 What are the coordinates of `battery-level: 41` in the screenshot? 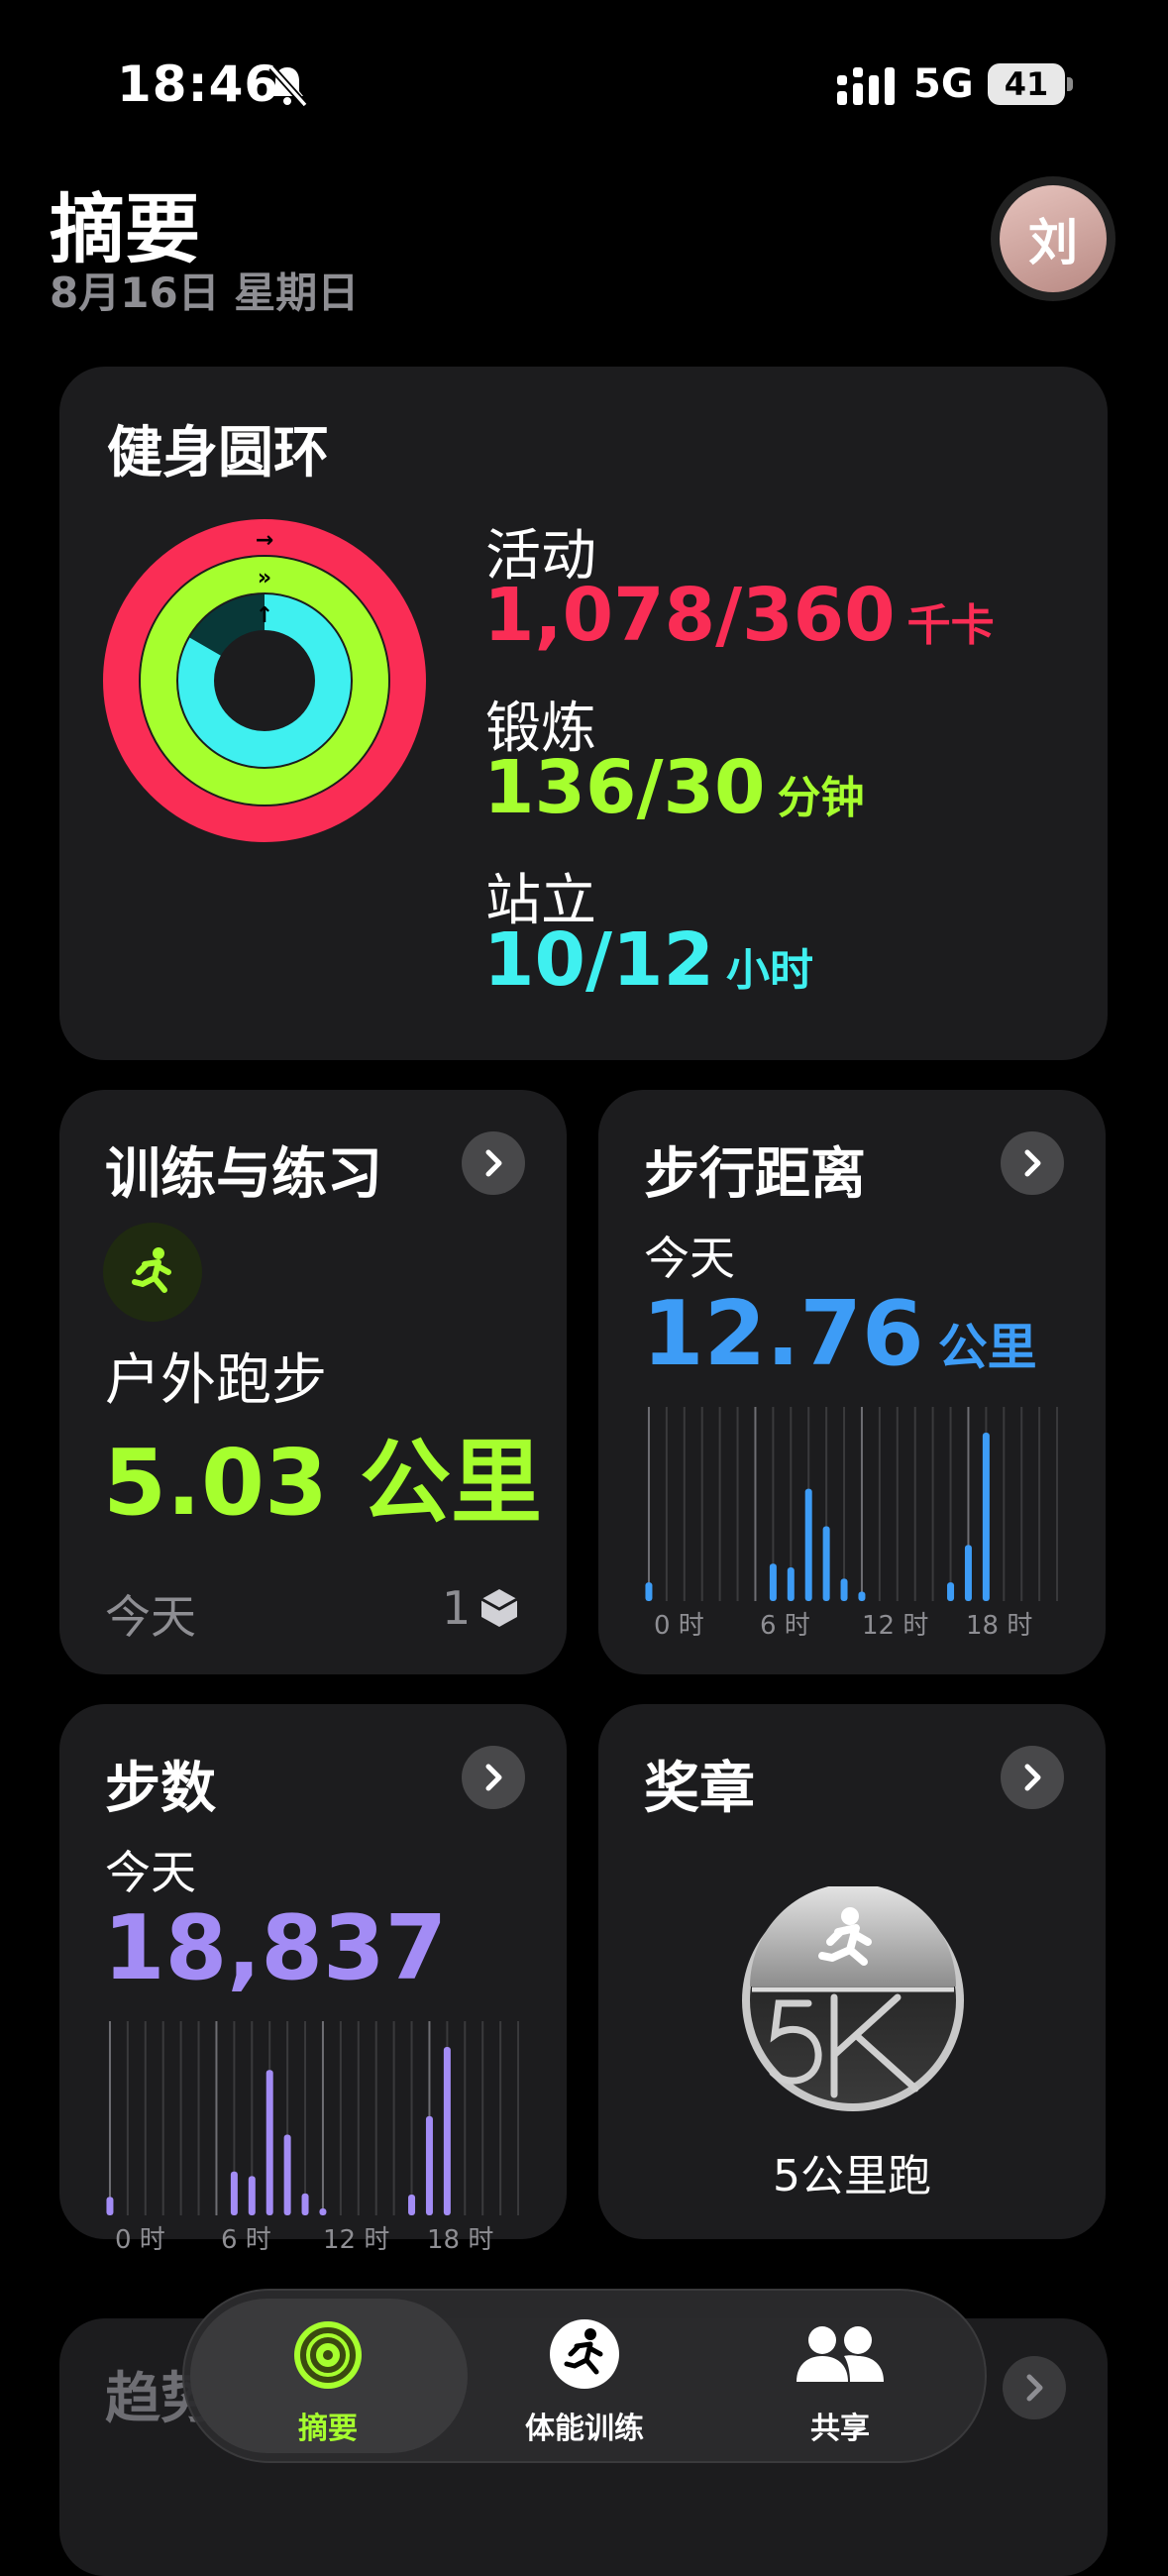 It's located at (1026, 84).